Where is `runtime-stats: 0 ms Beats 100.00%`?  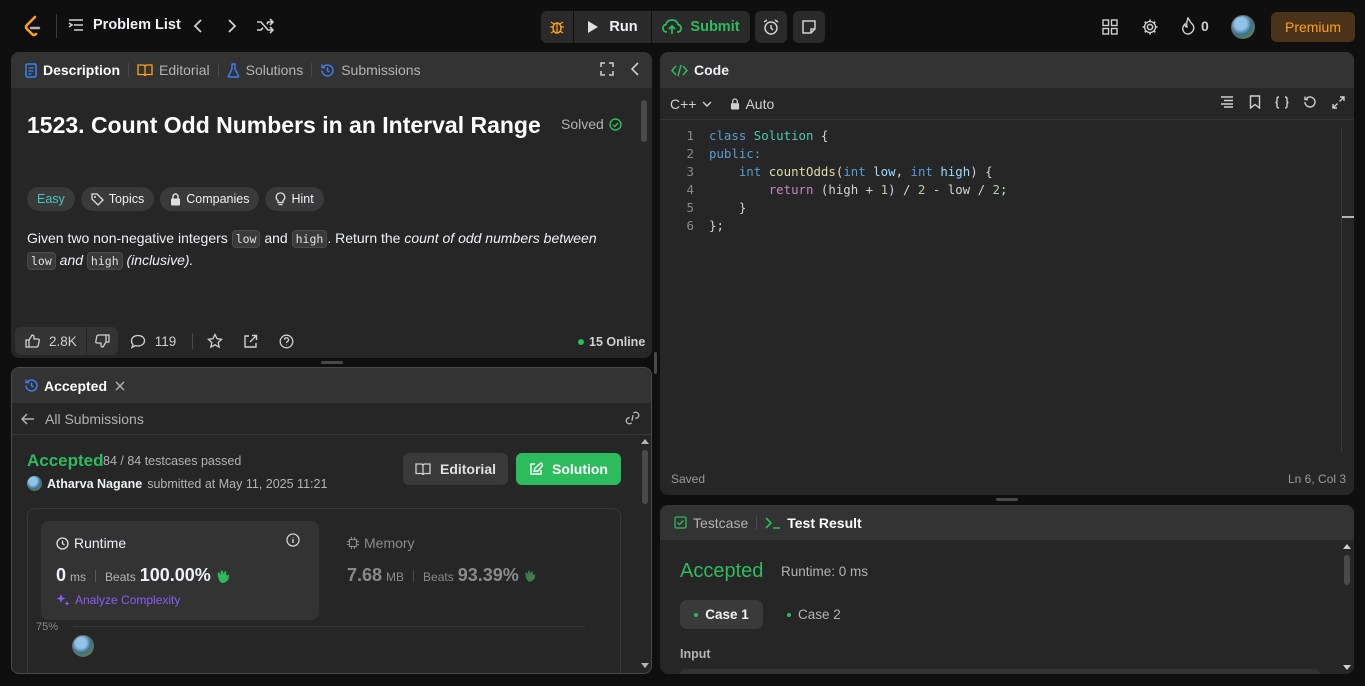
runtime-stats: 0 ms Beats 100.00% is located at coordinates (143, 575).